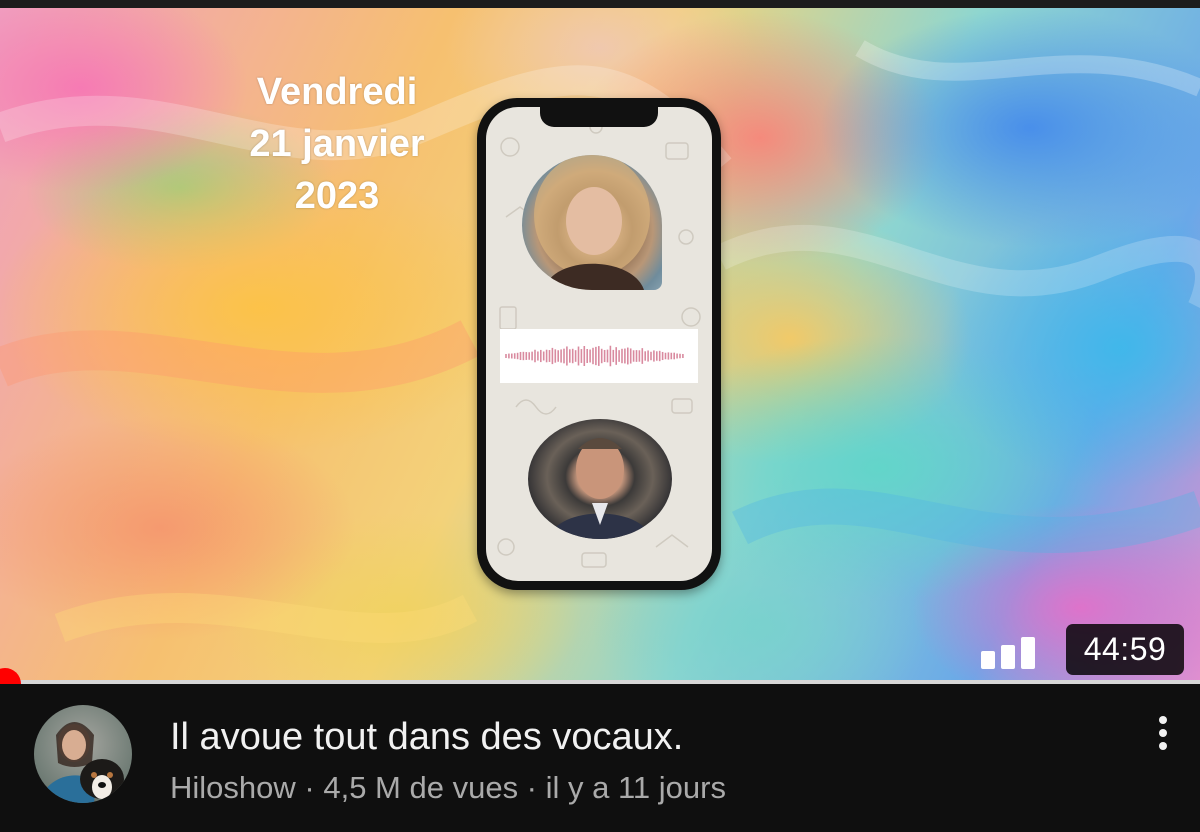 The width and height of the screenshot is (1200, 832). Describe the element at coordinates (421, 787) in the screenshot. I see `view-count: 4,5 M de vues` at that location.